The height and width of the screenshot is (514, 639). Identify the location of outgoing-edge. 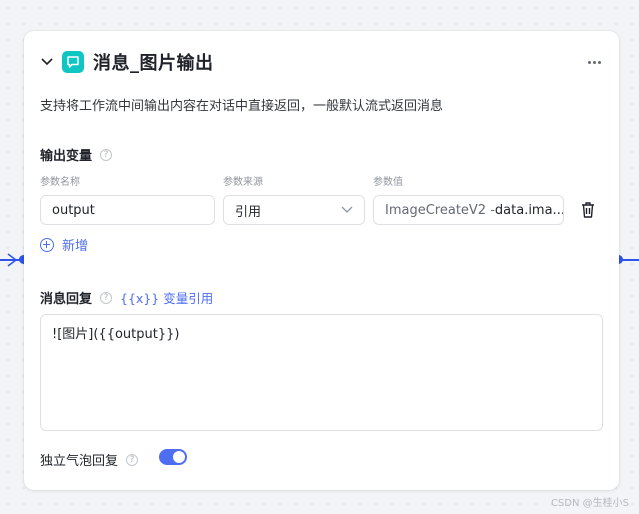
(630, 260).